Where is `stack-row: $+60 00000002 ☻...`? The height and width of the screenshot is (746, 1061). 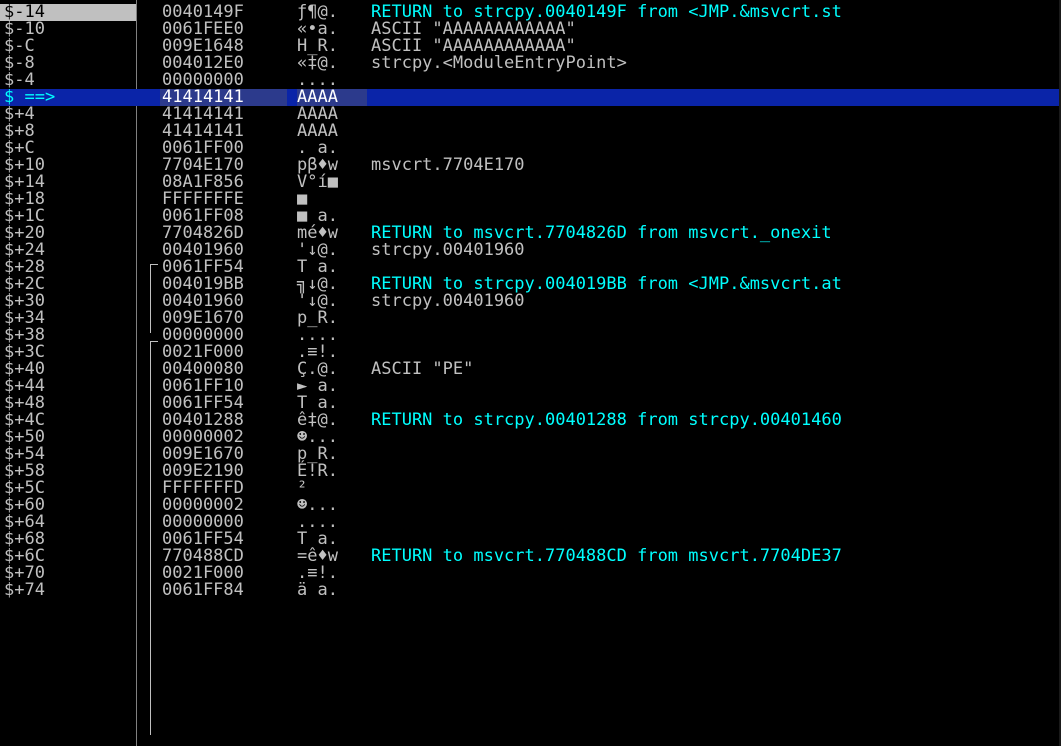 stack-row: $+60 00000002 ☻... is located at coordinates (530, 505).